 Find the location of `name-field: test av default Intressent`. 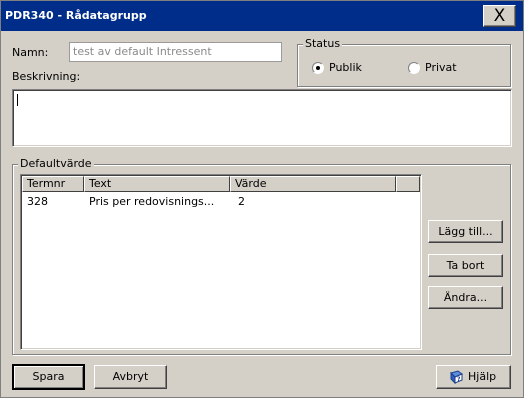

name-field: test av default Intressent is located at coordinates (175, 52).